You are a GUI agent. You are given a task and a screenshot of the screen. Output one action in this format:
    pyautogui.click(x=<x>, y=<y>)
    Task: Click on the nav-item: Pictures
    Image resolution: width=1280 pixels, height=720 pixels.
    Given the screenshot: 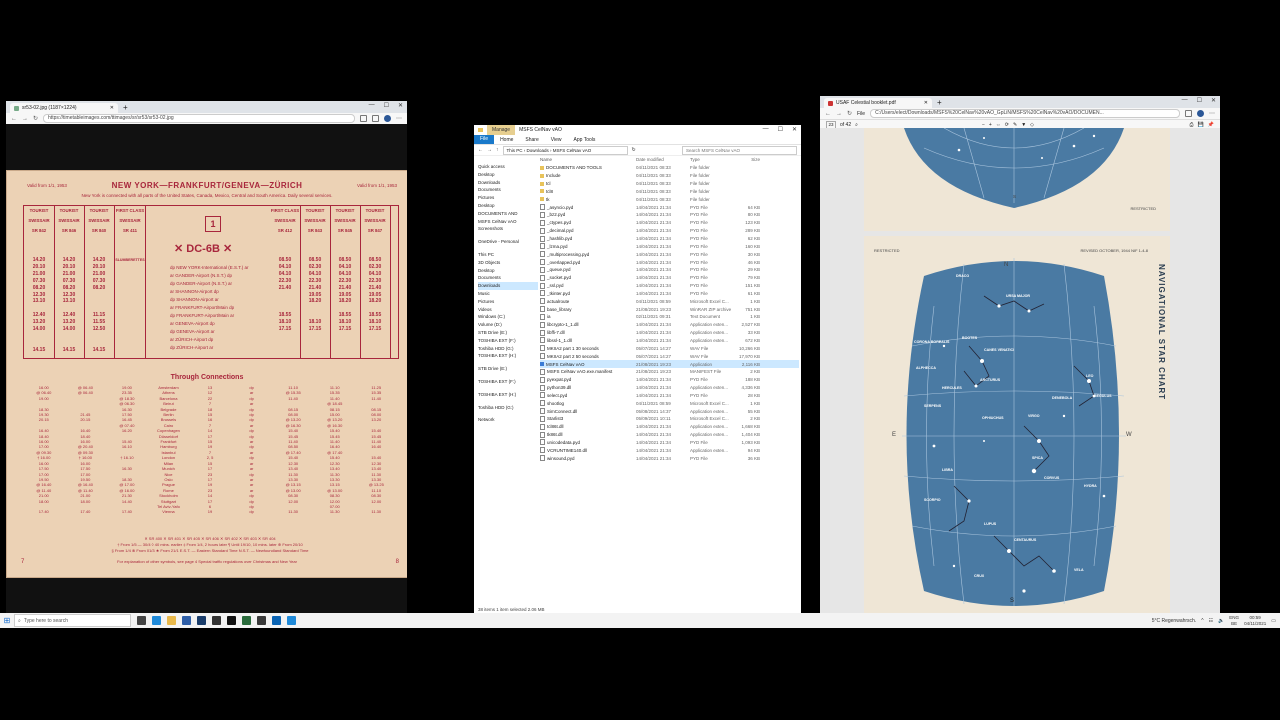 What is the action you would take?
    pyautogui.click(x=508, y=198)
    